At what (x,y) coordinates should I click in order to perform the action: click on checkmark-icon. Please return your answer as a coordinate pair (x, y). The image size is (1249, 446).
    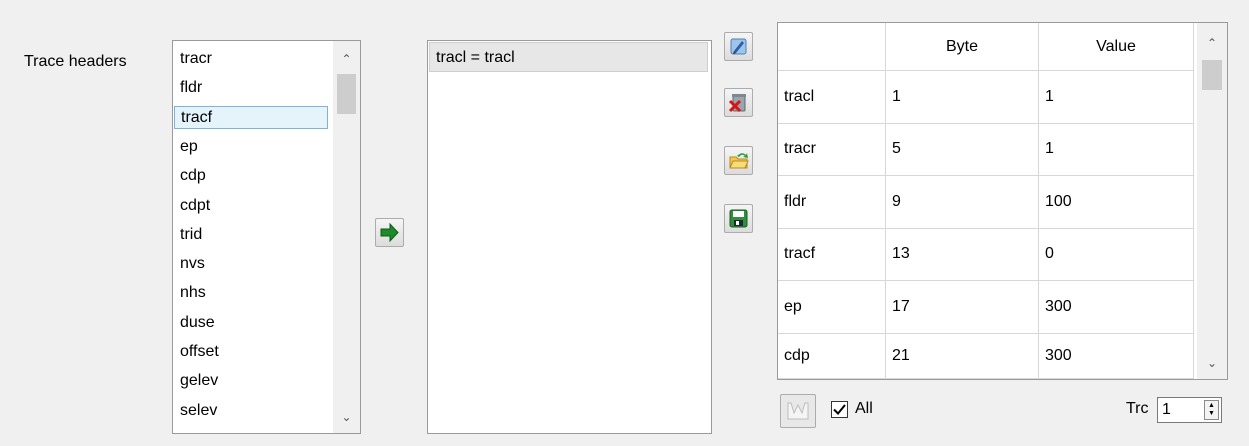
    Looking at the image, I should click on (839, 409).